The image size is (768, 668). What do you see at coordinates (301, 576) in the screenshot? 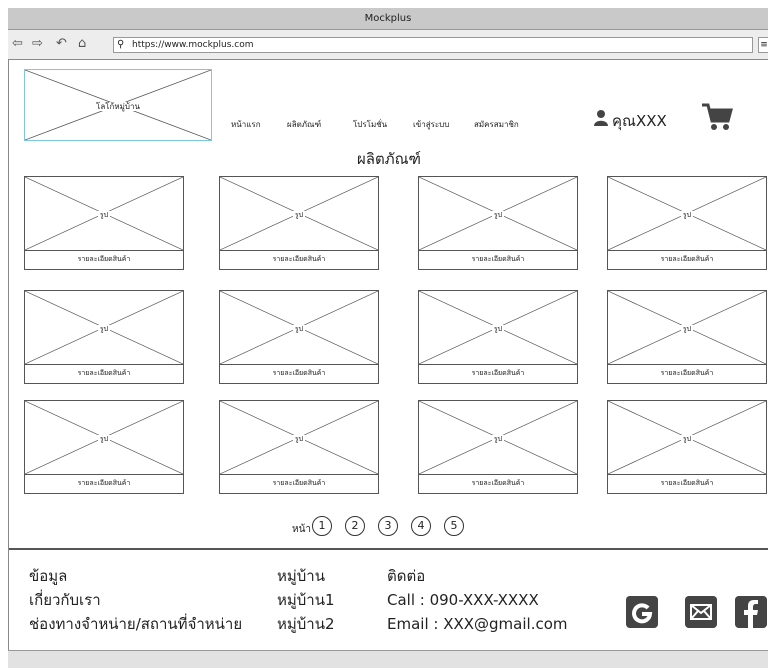
I see `footer-village-heading: หมู่บ้าน` at bounding box center [301, 576].